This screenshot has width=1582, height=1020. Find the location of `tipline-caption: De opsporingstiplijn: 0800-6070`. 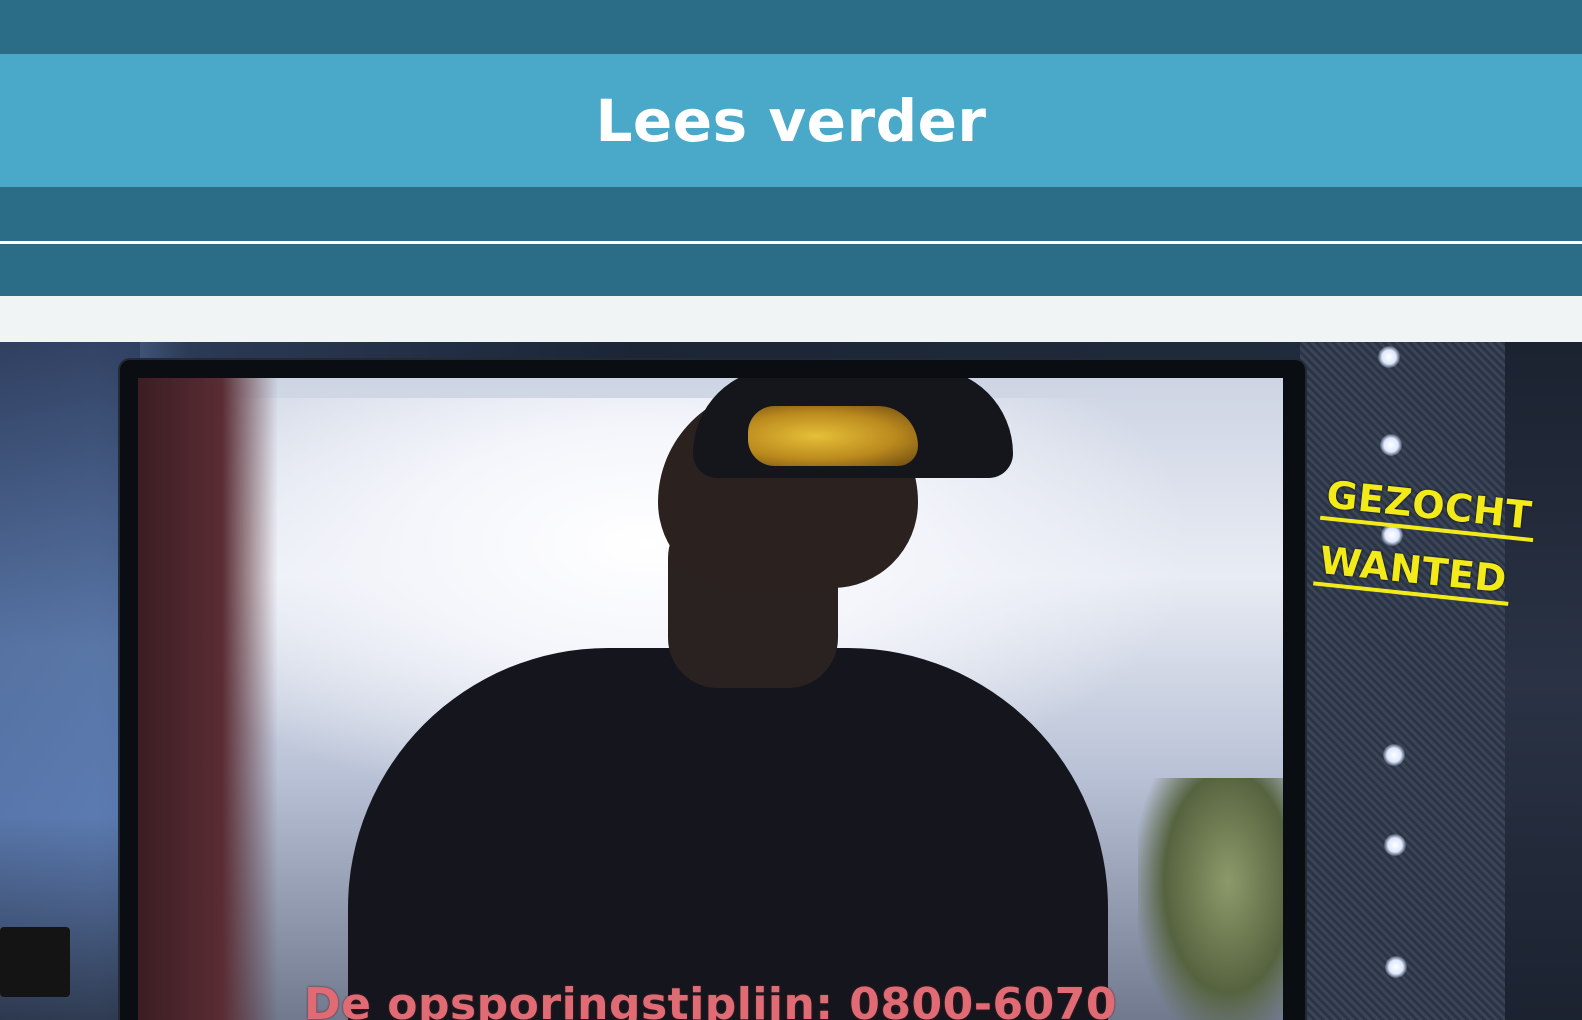

tipline-caption: De opsporingstiplijn: 0800-6070 is located at coordinates (710, 999).